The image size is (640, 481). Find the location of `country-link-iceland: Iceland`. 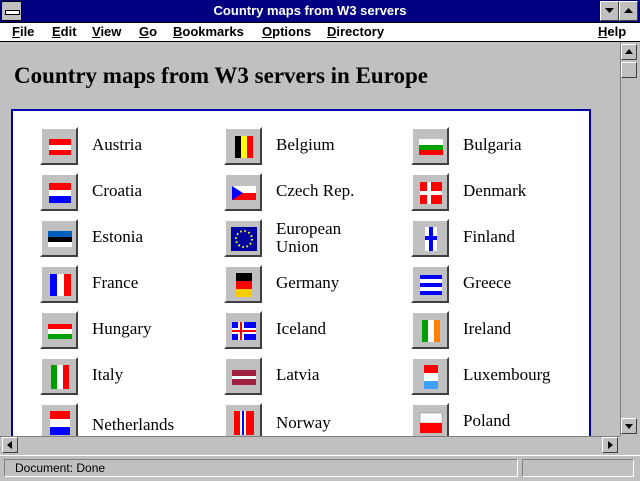

country-link-iceland: Iceland is located at coordinates (311, 333).